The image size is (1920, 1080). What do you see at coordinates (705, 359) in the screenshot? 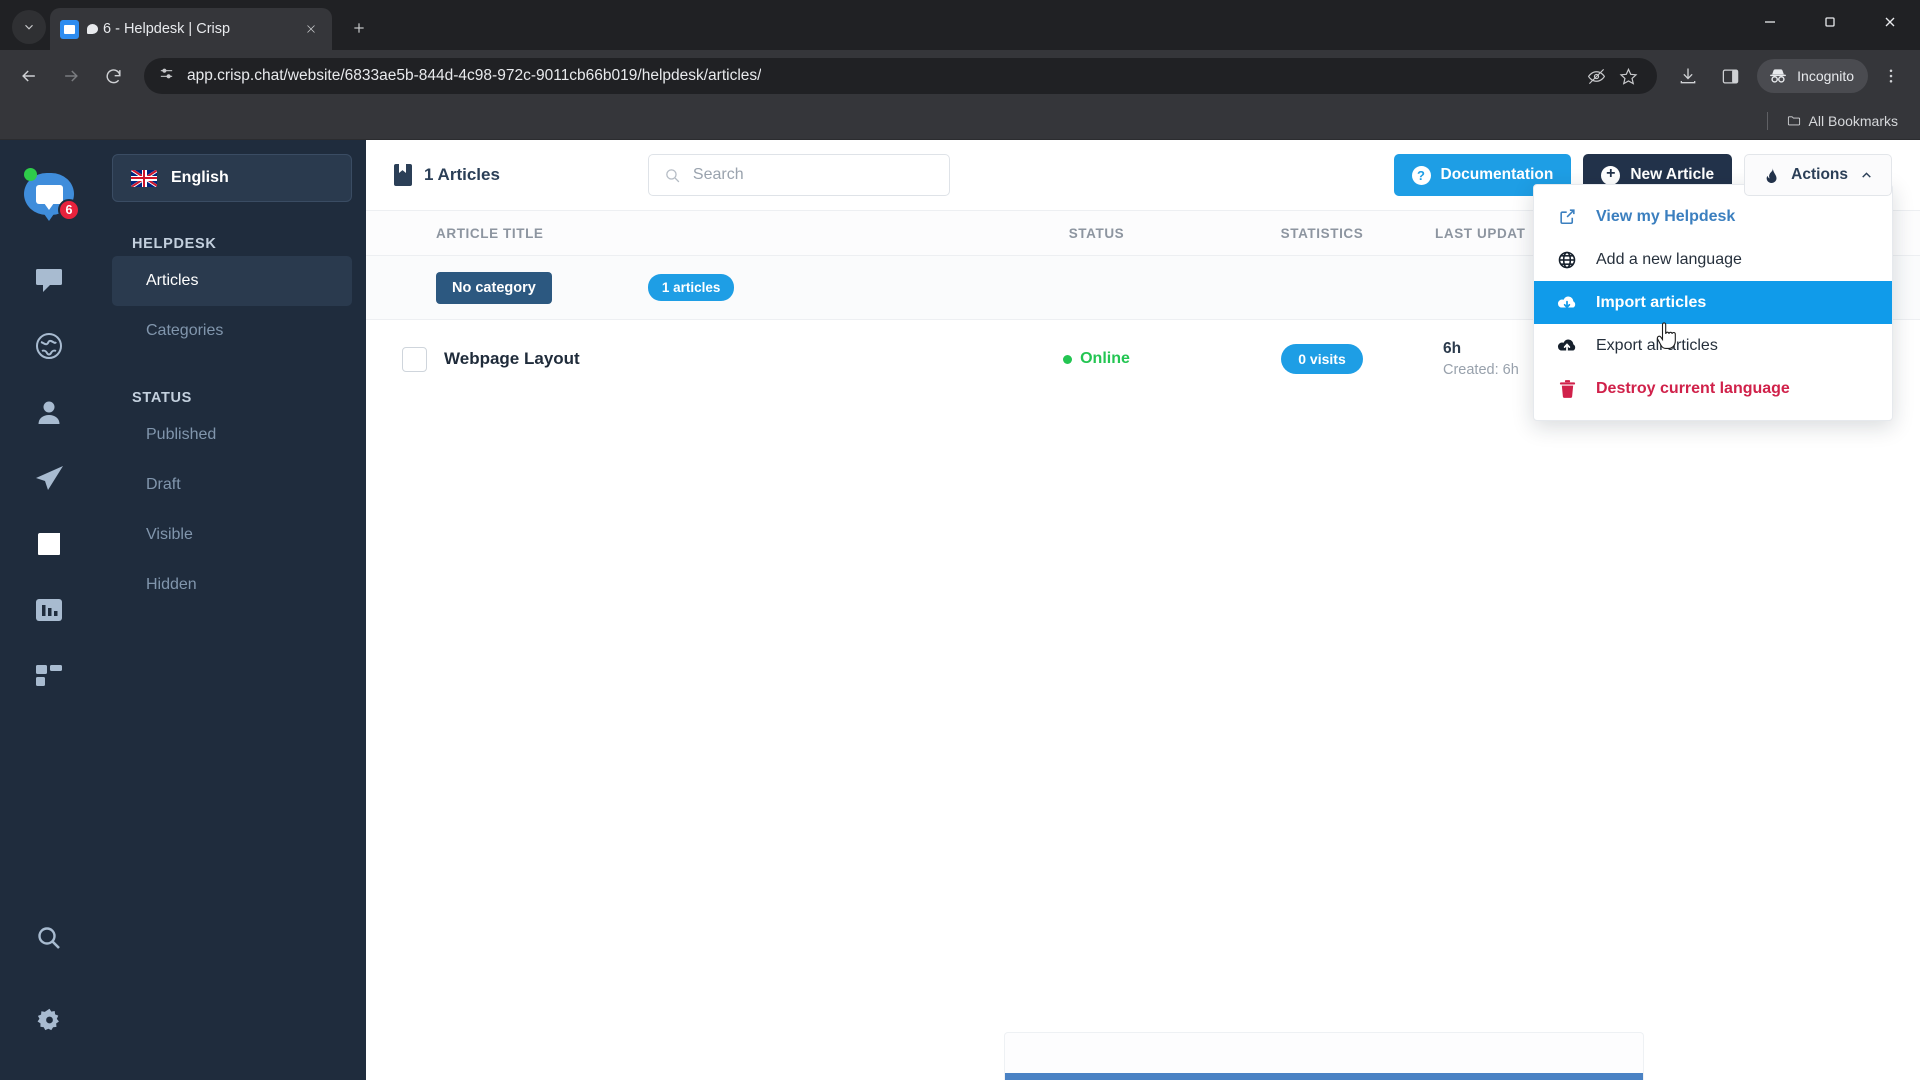
I see `article-title: Webpage Layout` at bounding box center [705, 359].